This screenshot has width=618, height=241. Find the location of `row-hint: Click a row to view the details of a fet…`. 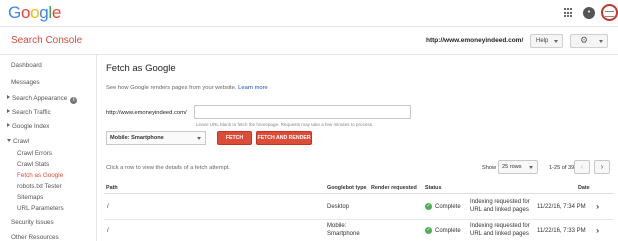

row-hint: Click a row to view the details of a fet… is located at coordinates (168, 168).